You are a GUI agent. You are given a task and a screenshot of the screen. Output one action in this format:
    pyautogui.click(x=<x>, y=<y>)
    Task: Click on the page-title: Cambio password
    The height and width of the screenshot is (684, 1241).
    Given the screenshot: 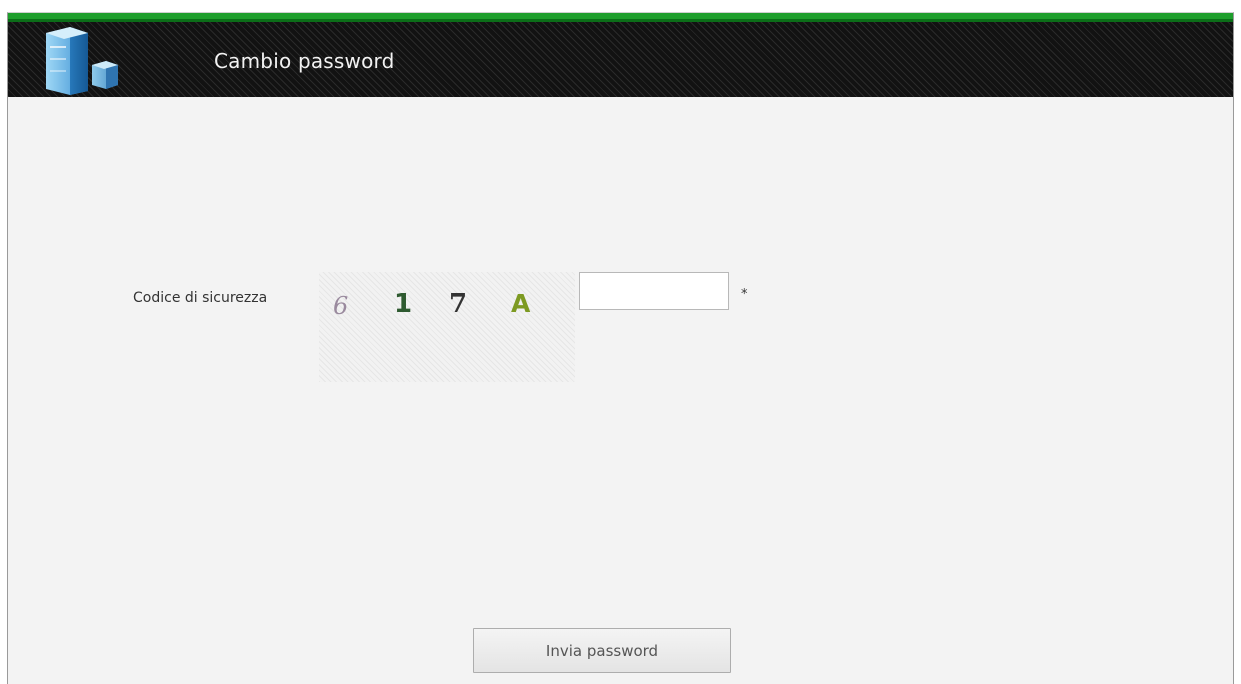 What is the action you would take?
    pyautogui.click(x=304, y=61)
    